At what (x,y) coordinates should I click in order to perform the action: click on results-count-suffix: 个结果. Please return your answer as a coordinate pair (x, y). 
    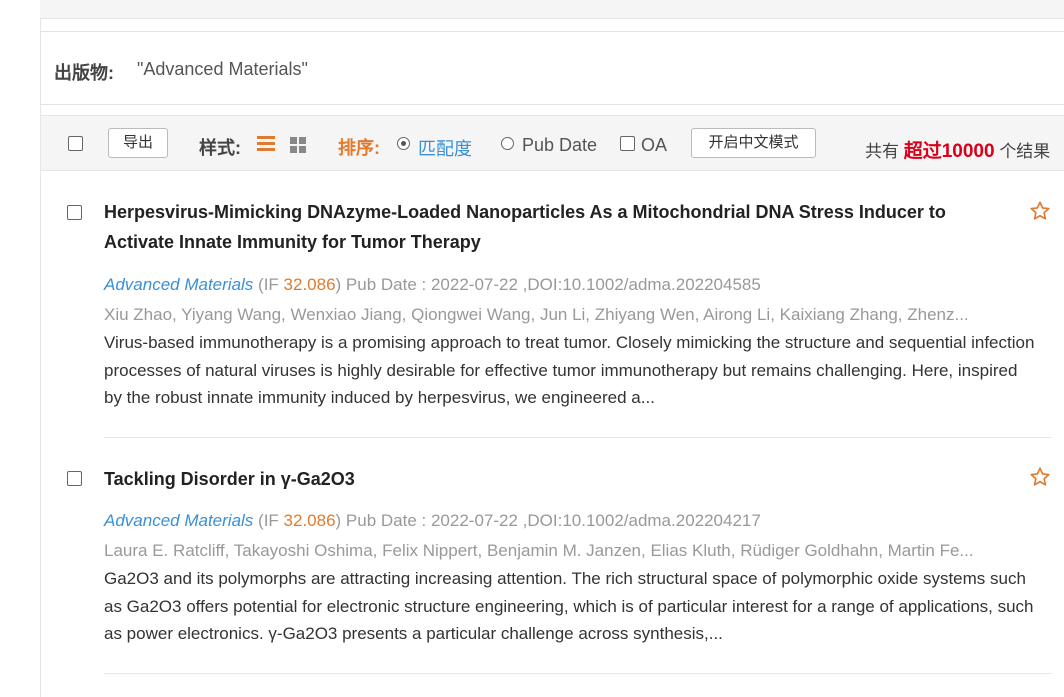
    Looking at the image, I should click on (1025, 151).